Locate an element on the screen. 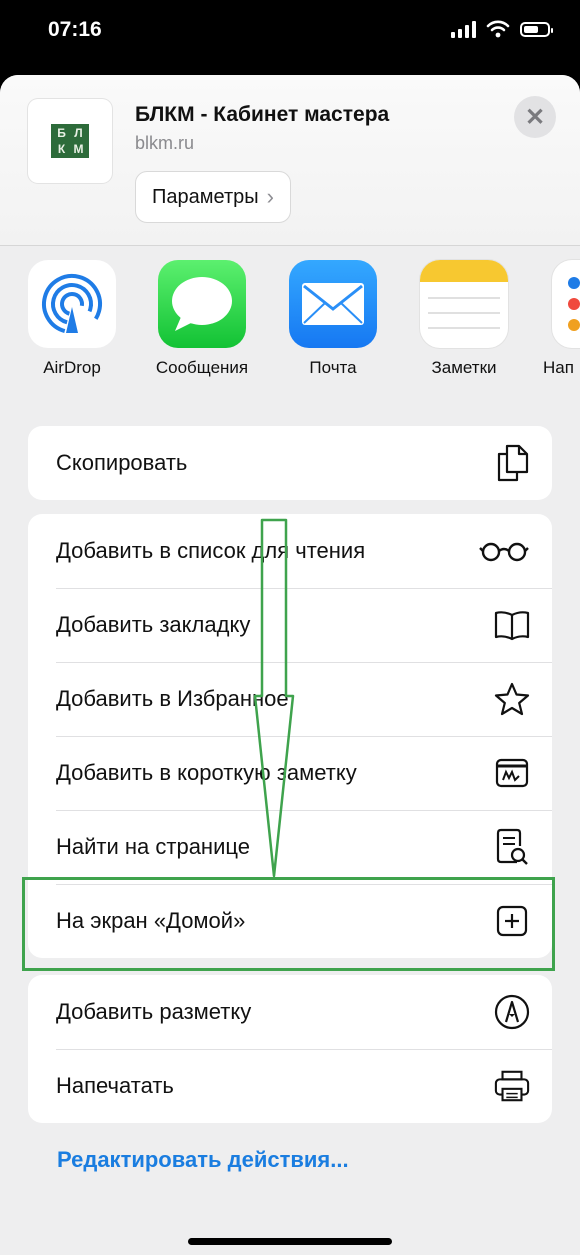  notes-icon is located at coordinates (464, 304).